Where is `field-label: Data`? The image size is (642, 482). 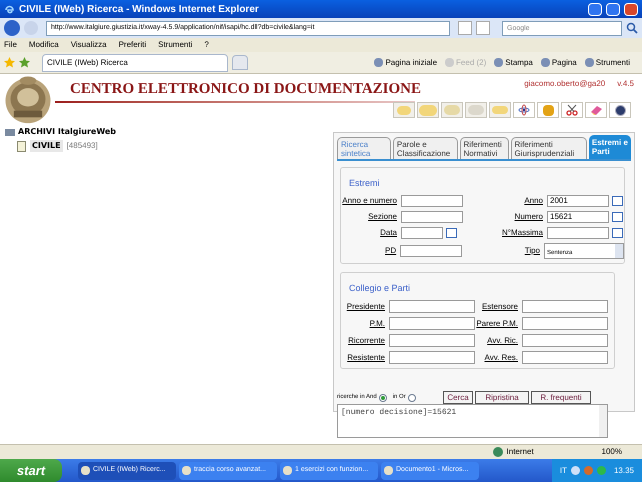 field-label: Data is located at coordinates (371, 233).